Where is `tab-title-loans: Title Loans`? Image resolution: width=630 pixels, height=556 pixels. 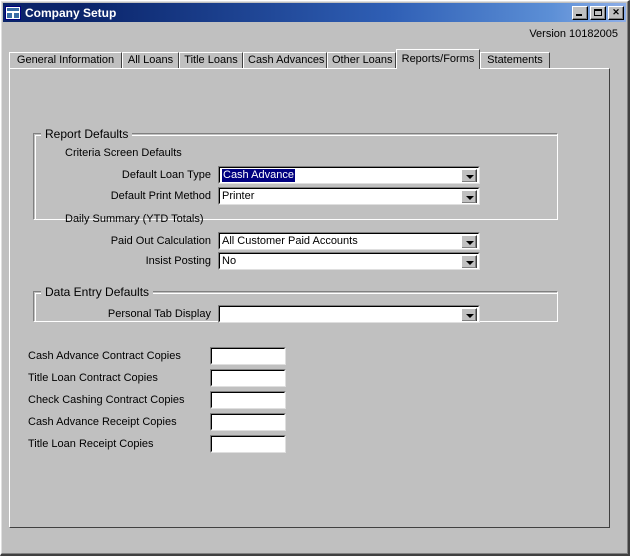
tab-title-loans: Title Loans is located at coordinates (211, 60).